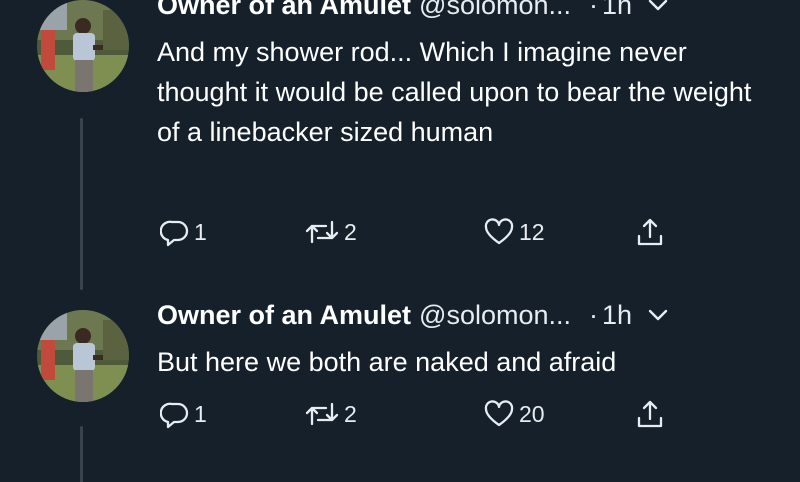 Image resolution: width=800 pixels, height=482 pixels. I want to click on tweet-text: But here we both are naked and afraid, so click(387, 362).